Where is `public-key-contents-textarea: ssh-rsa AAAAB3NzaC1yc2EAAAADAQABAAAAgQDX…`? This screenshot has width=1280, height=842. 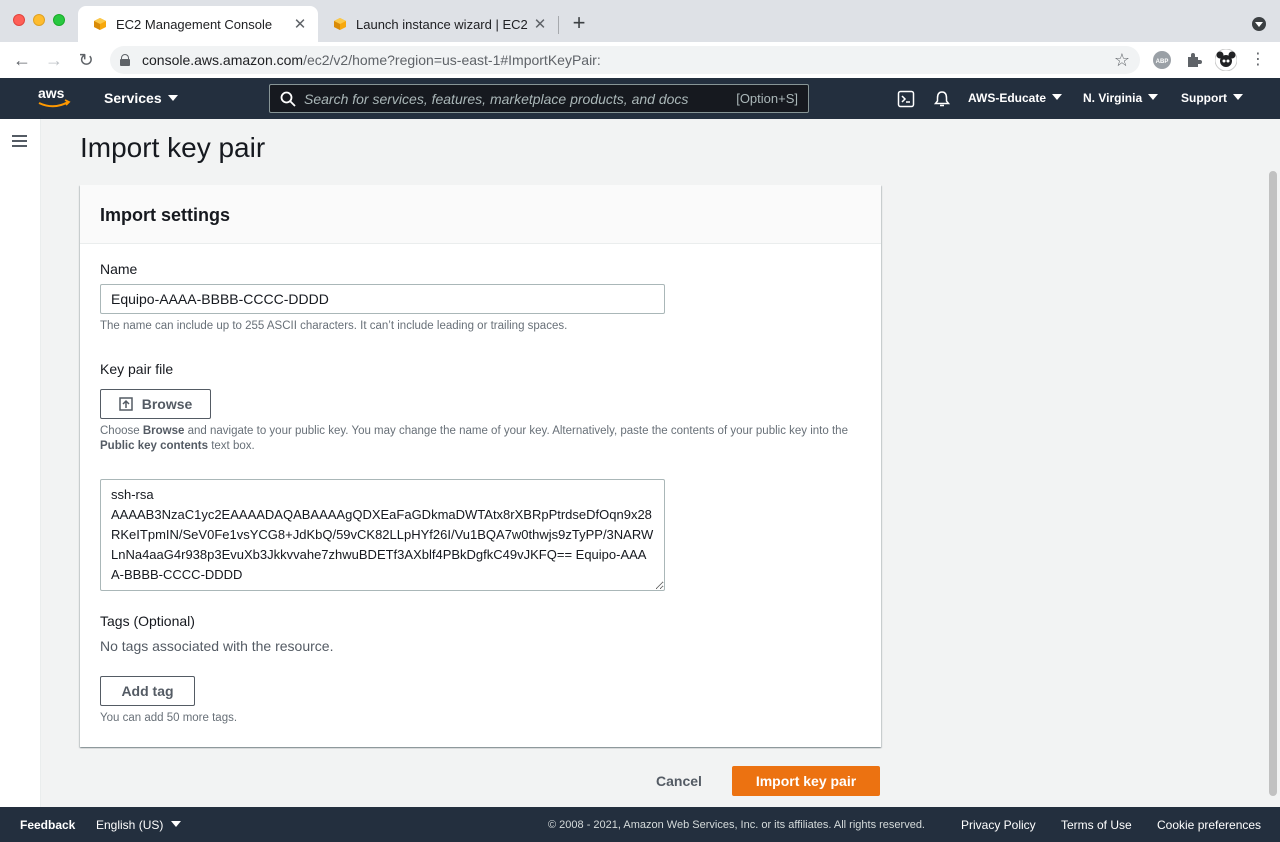 public-key-contents-textarea: ssh-rsa AAAAB3NzaC1yc2EAAAADAQABAAAAgQDX… is located at coordinates (382, 535).